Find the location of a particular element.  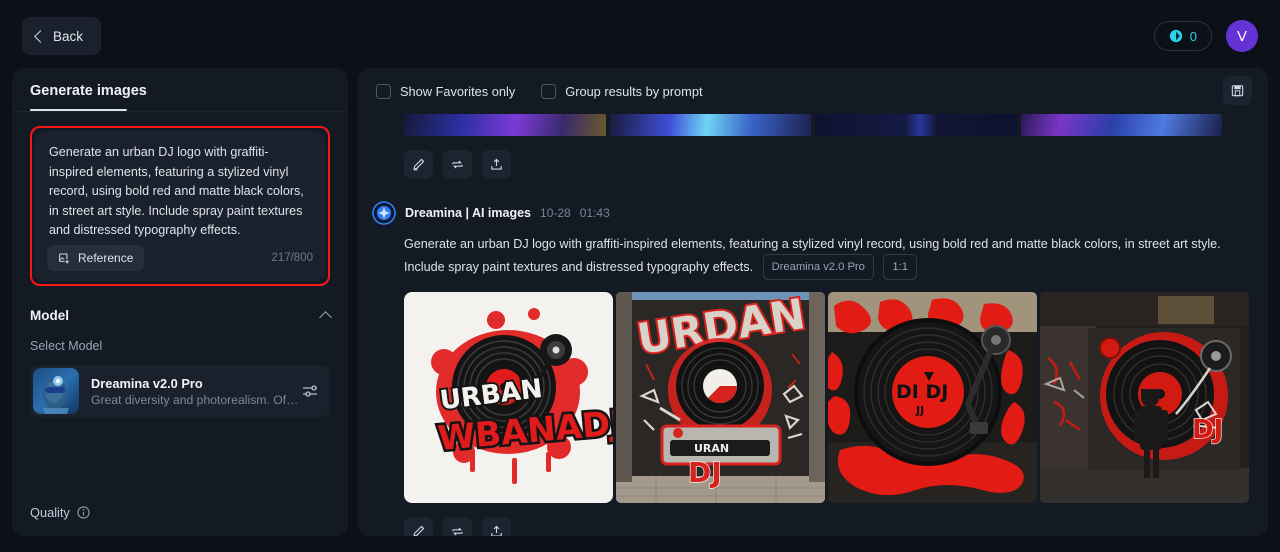

result-image: DI DJ JJ is located at coordinates (932, 397).